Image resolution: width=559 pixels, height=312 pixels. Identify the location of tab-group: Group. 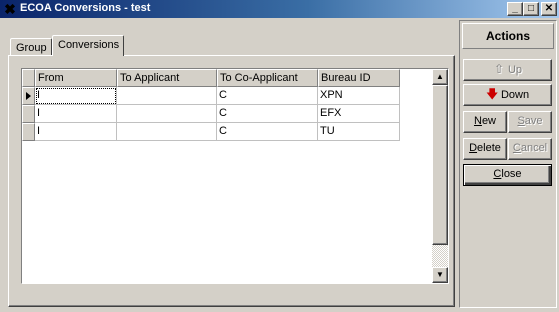
(31, 46).